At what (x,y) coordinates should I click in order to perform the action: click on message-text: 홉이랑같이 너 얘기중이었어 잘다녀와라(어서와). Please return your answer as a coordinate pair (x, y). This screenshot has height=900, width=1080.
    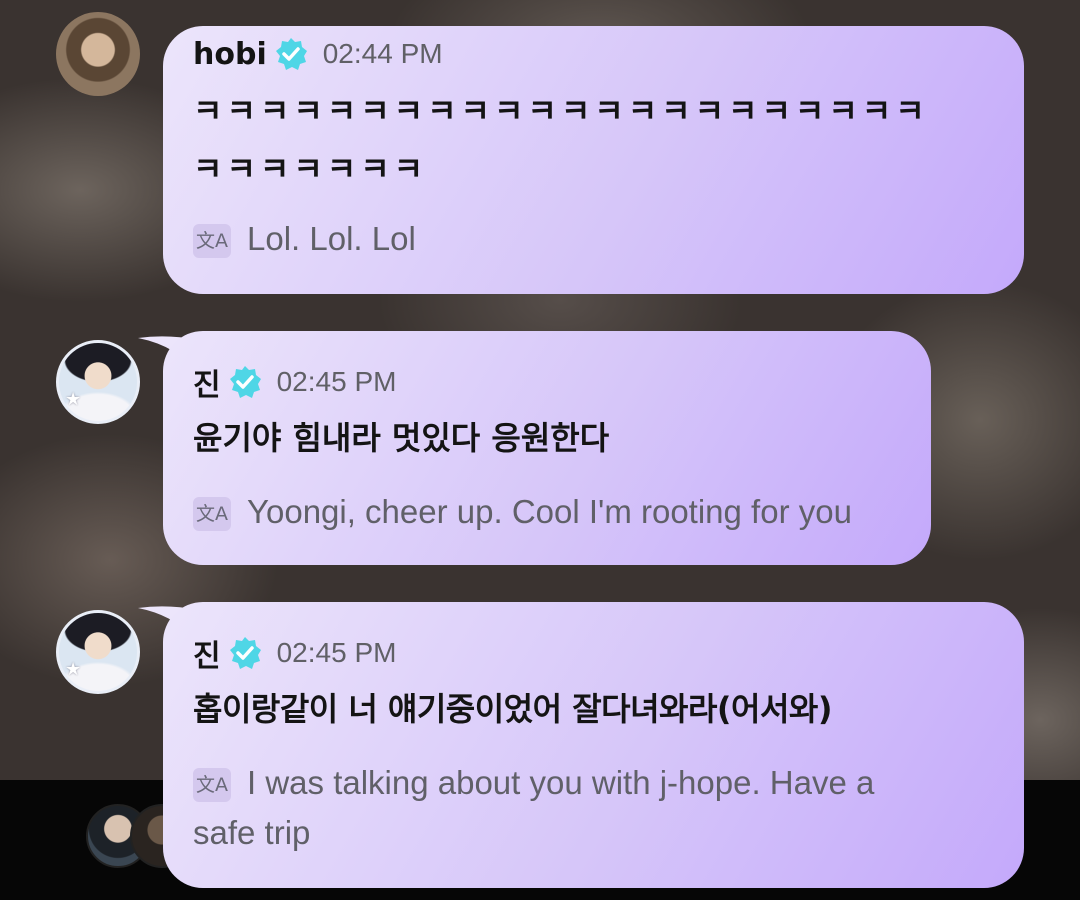
    Looking at the image, I should click on (512, 709).